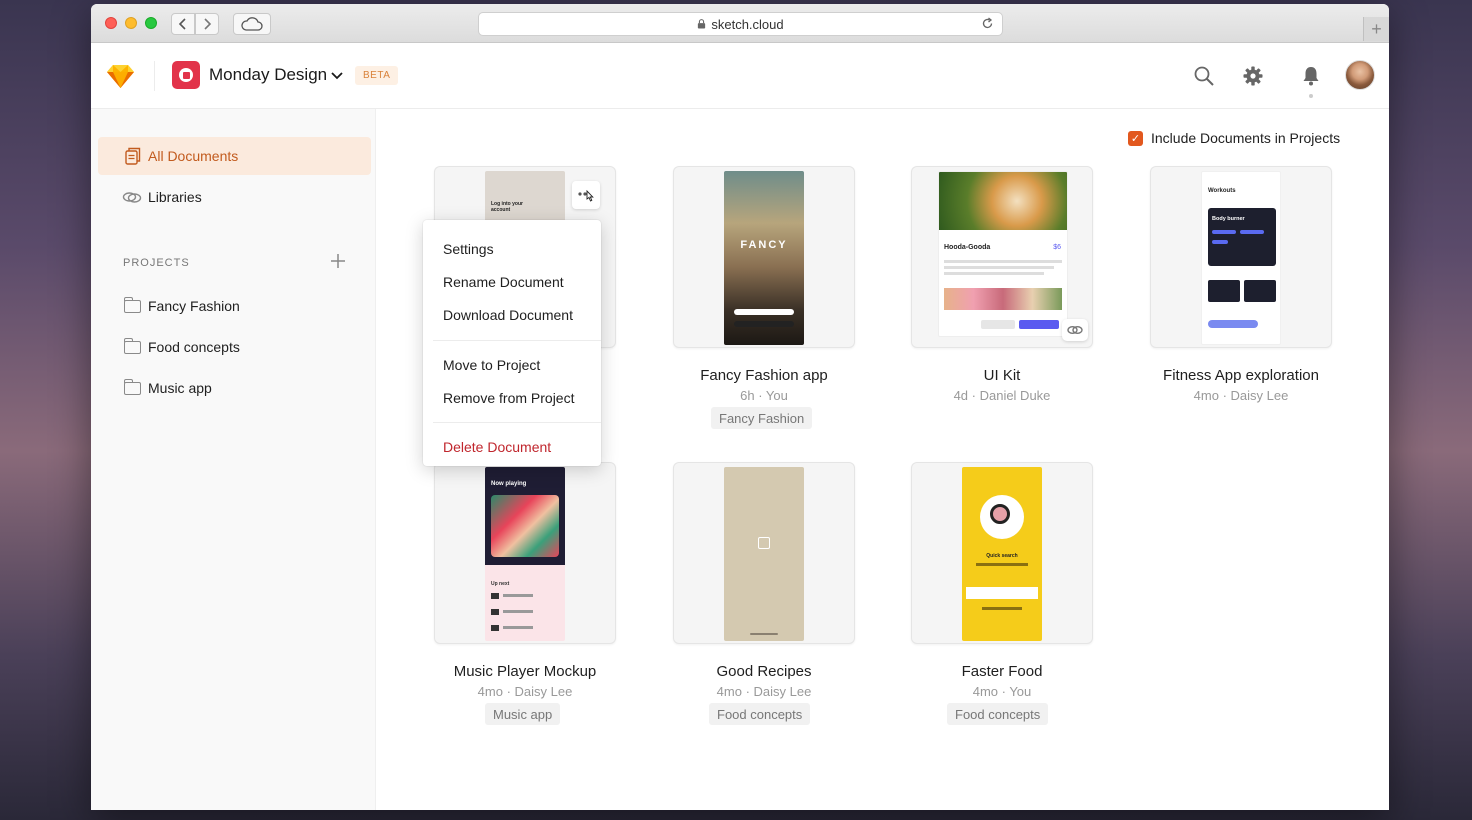 This screenshot has height=820, width=1472. I want to click on preview-card: Body burner, so click(1242, 237).